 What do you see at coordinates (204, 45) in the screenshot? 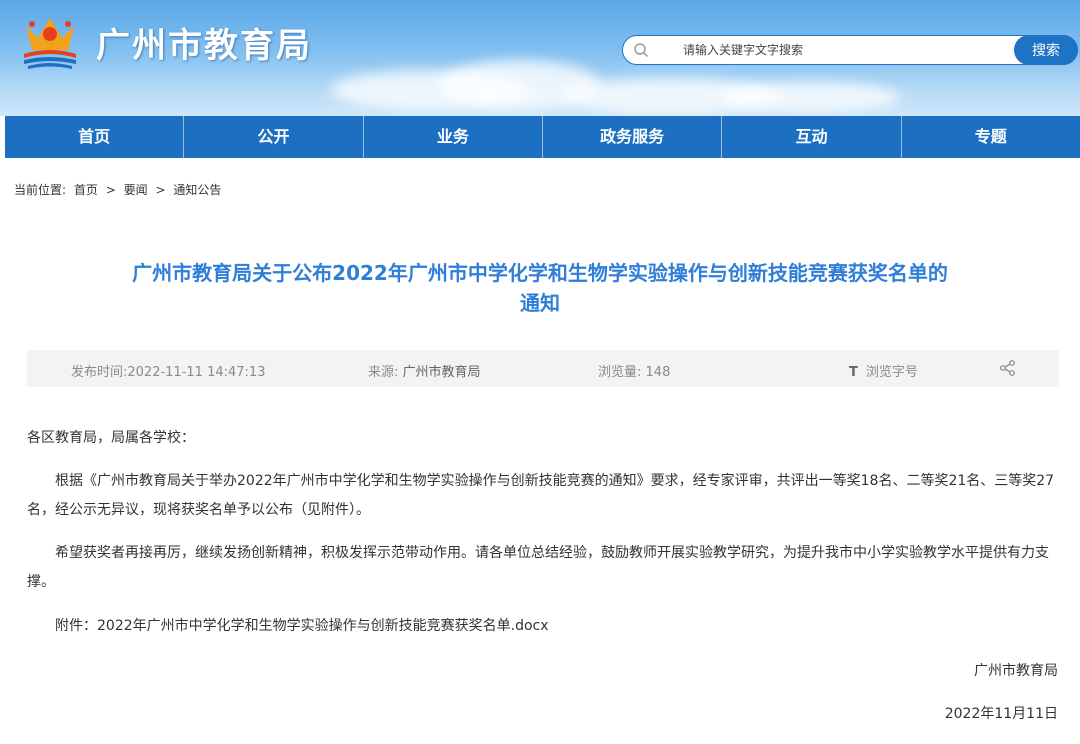
I see `site-title: 广州市教育局` at bounding box center [204, 45].